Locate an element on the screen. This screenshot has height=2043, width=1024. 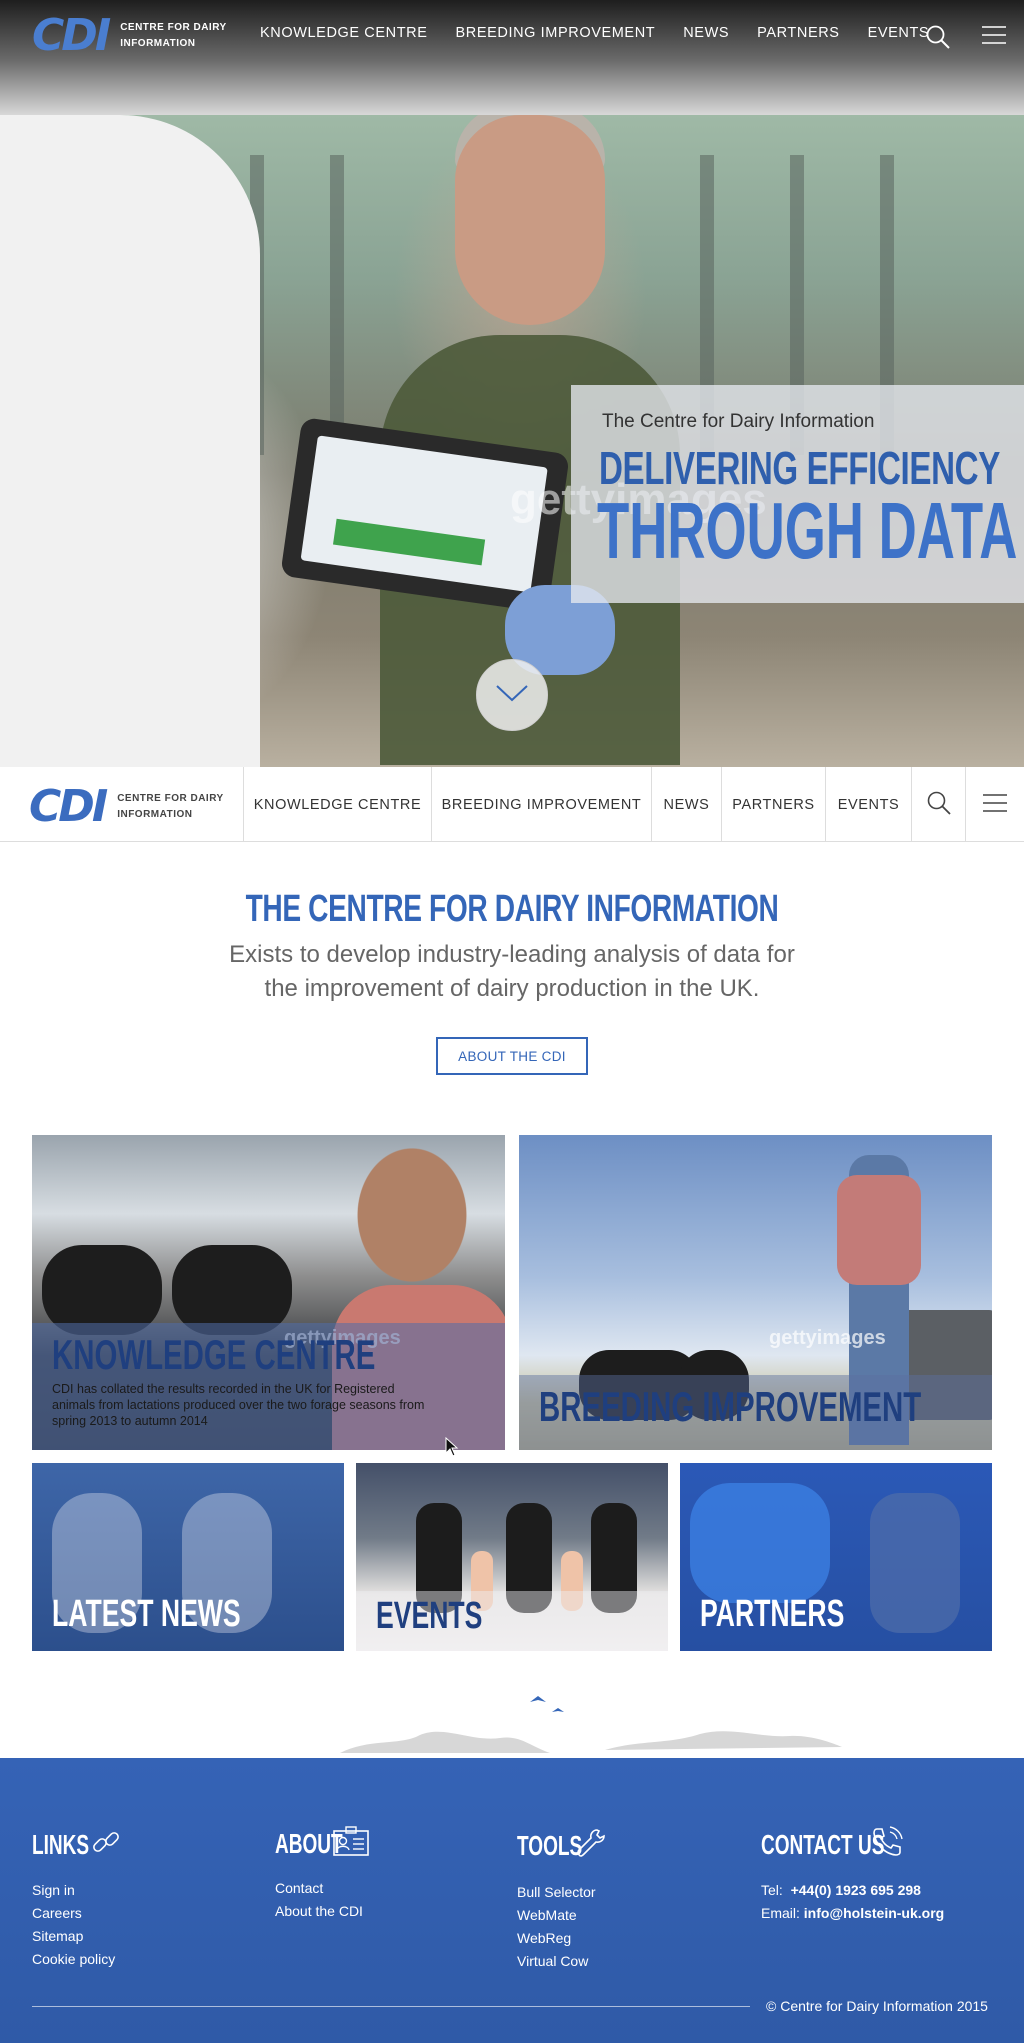
tile-title: PARTNERS is located at coordinates (772, 1614).